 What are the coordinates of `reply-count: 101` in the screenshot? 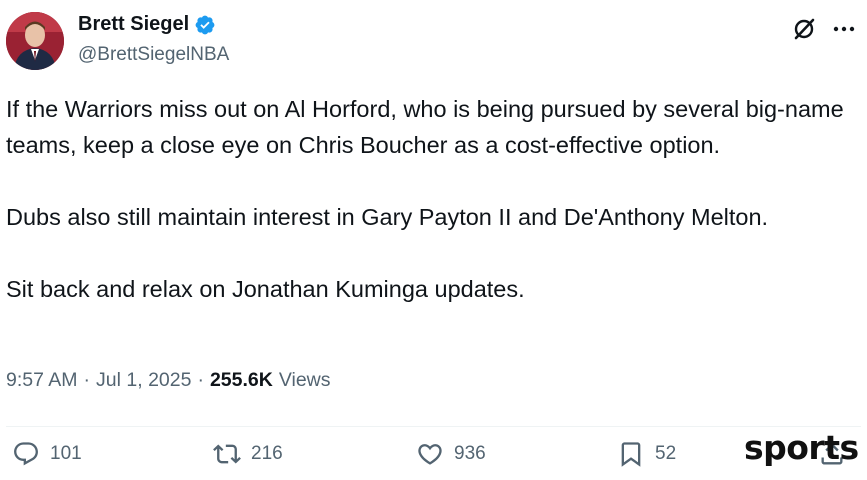 It's located at (66, 453).